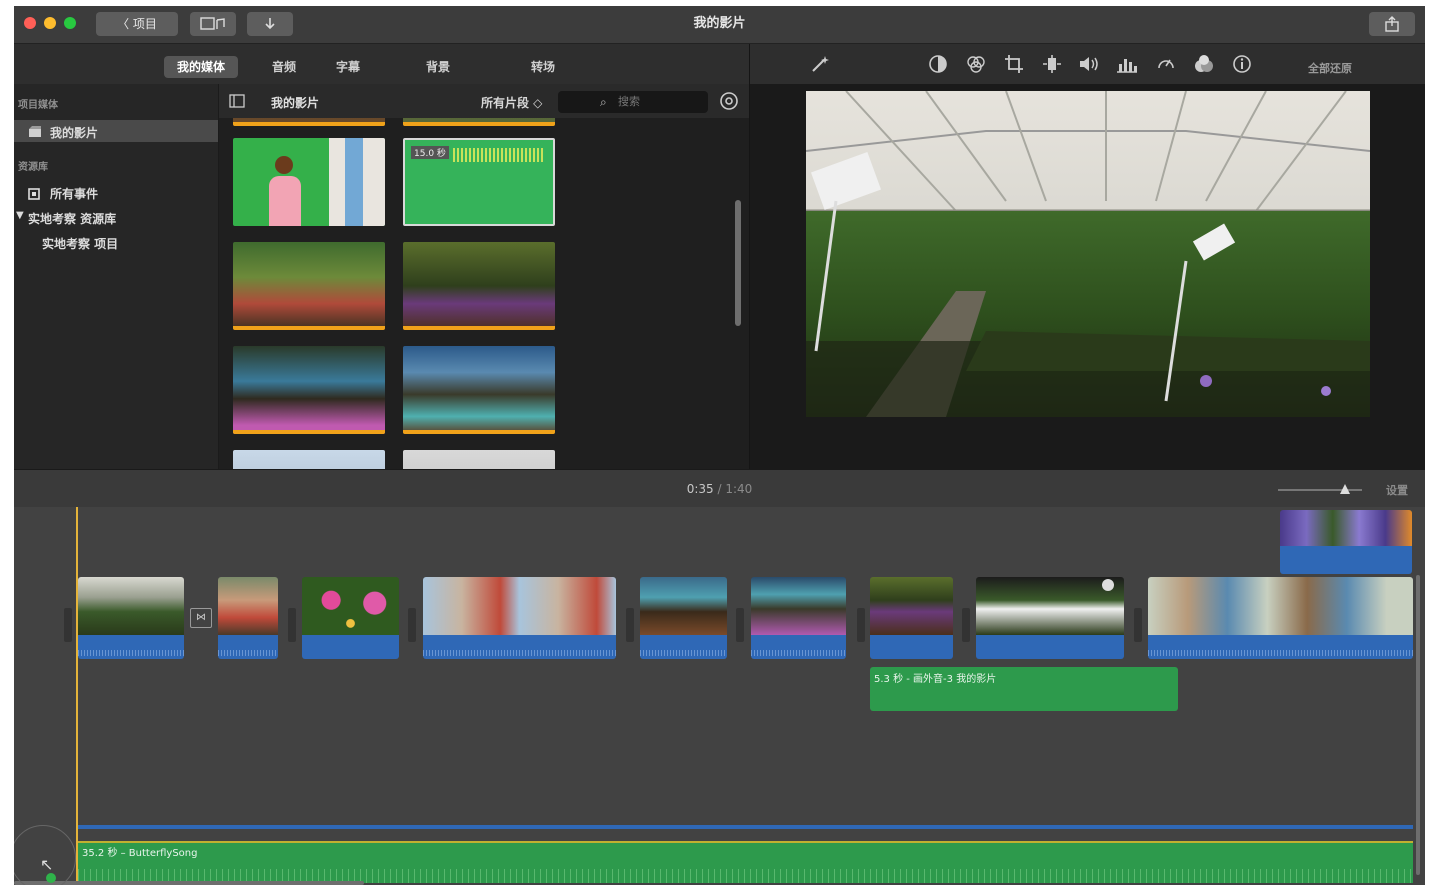 Image resolution: width=1435 pixels, height=885 pixels. Describe the element at coordinates (77, 694) in the screenshot. I see `playhead` at that location.